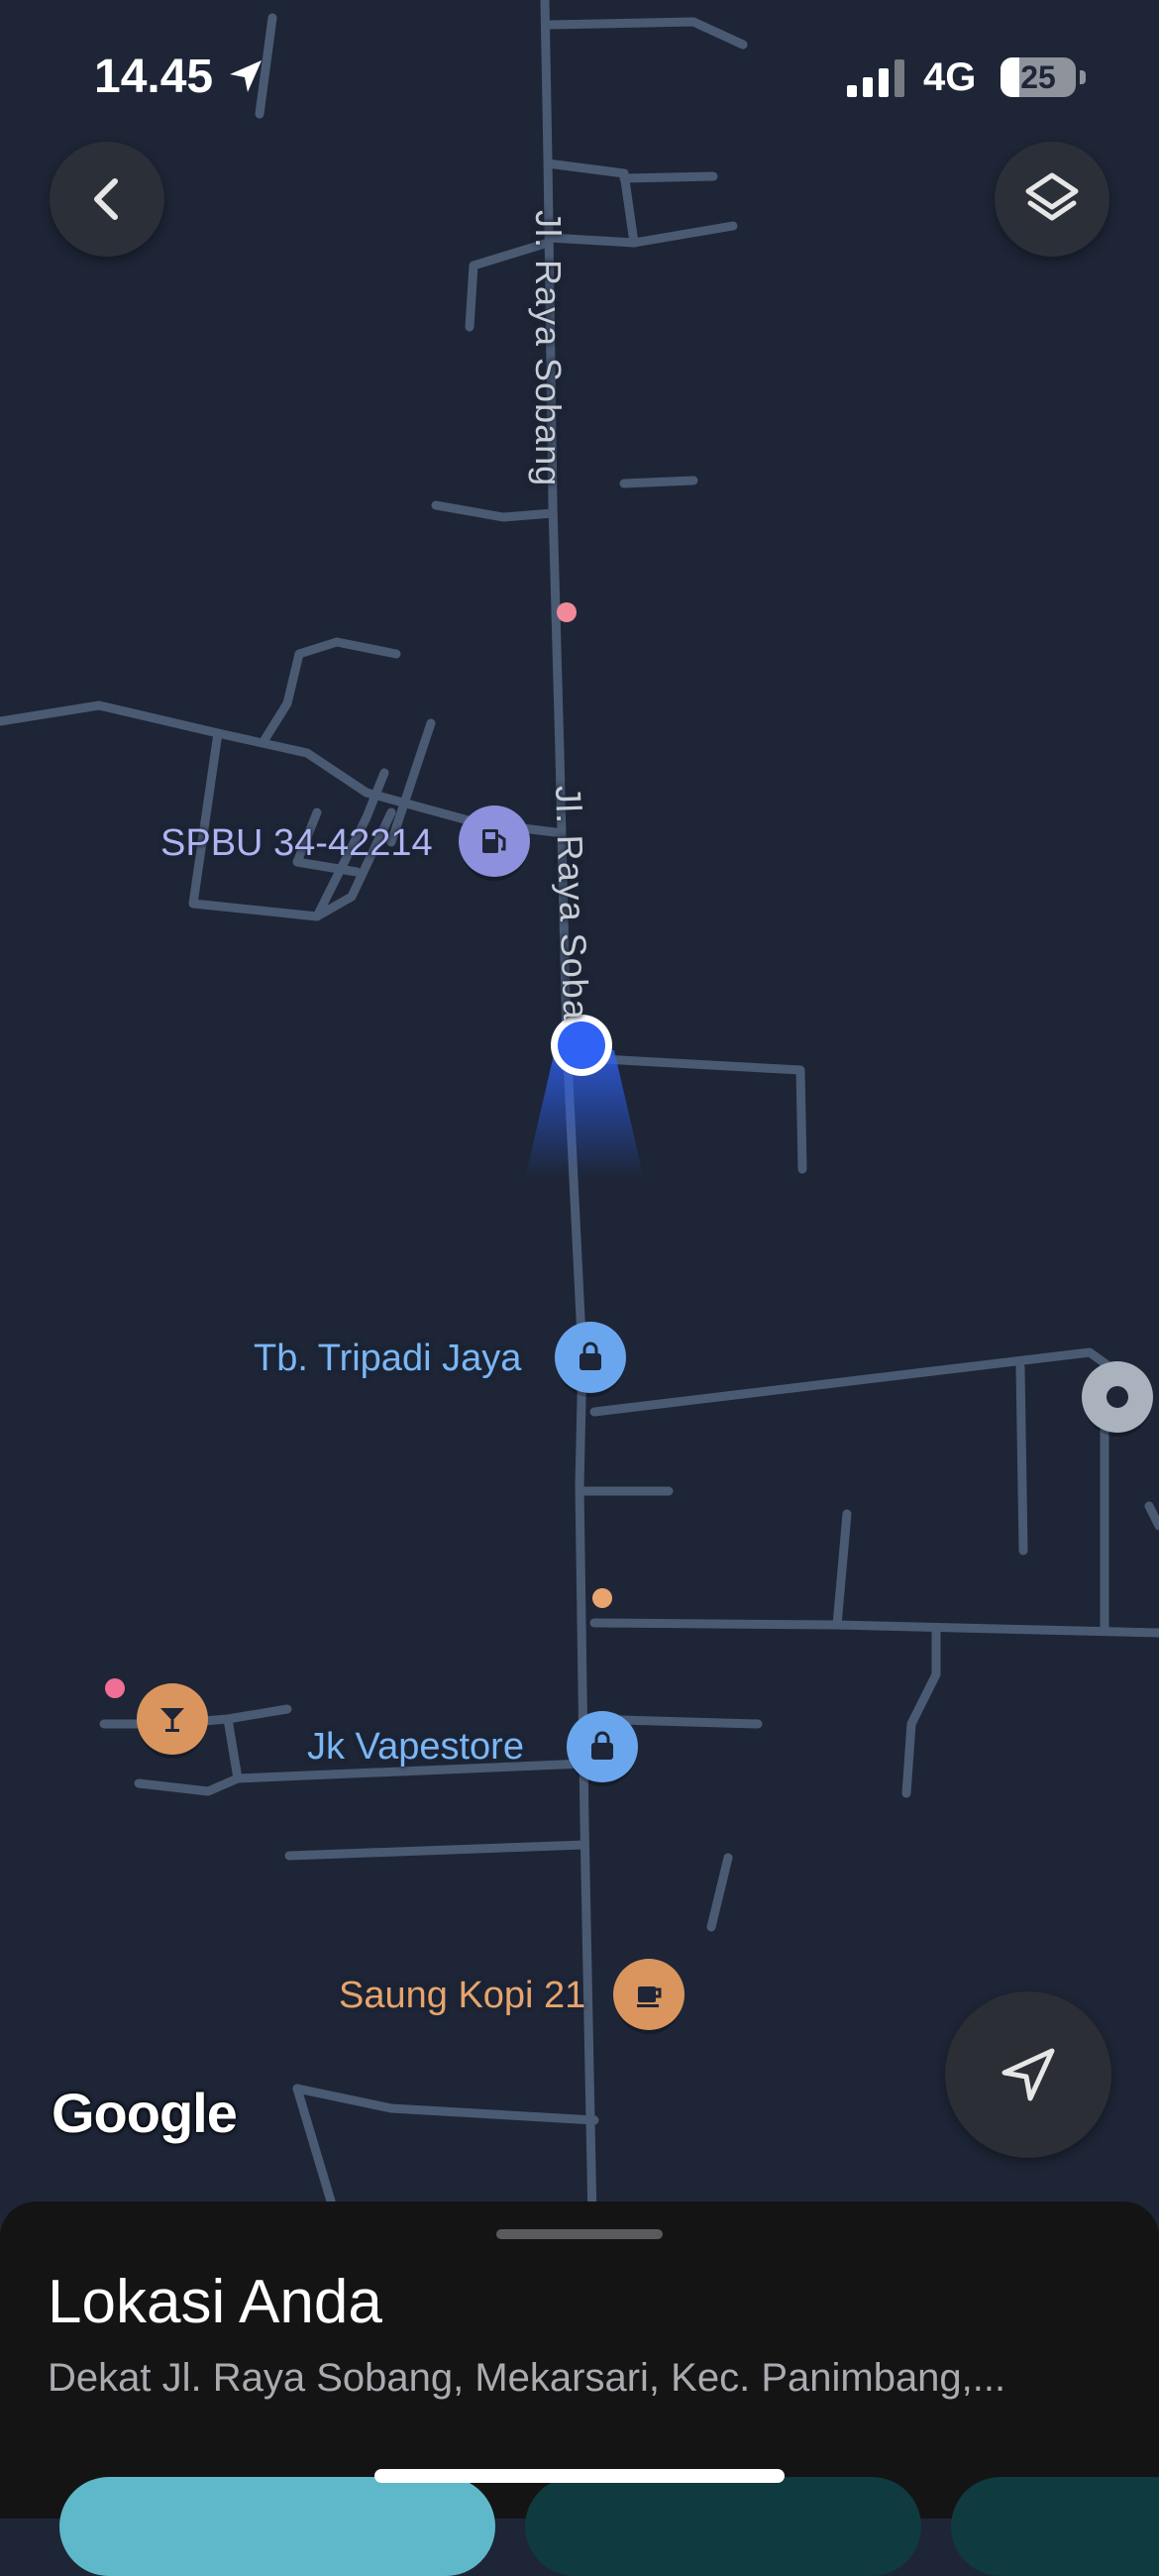 This screenshot has width=1159, height=2576. What do you see at coordinates (387, 1359) in the screenshot?
I see `poi-label-tripadi: Tb. Tripadi Jaya` at bounding box center [387, 1359].